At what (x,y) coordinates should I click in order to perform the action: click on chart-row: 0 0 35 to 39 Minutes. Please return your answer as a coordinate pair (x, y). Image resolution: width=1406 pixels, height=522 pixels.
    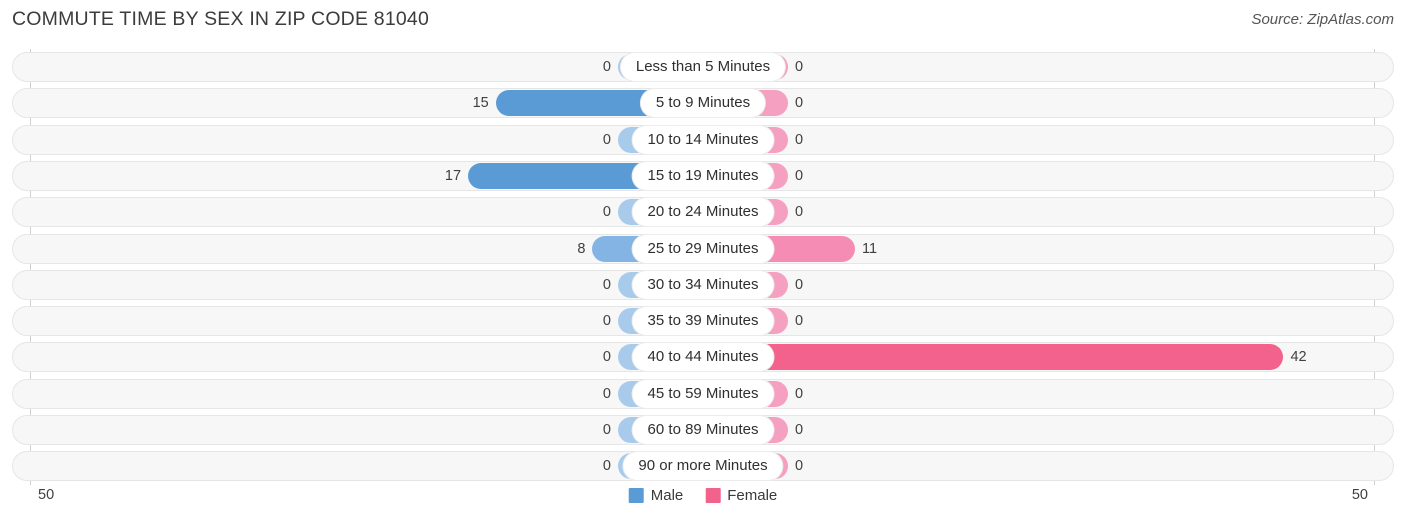
    Looking at the image, I should click on (703, 321).